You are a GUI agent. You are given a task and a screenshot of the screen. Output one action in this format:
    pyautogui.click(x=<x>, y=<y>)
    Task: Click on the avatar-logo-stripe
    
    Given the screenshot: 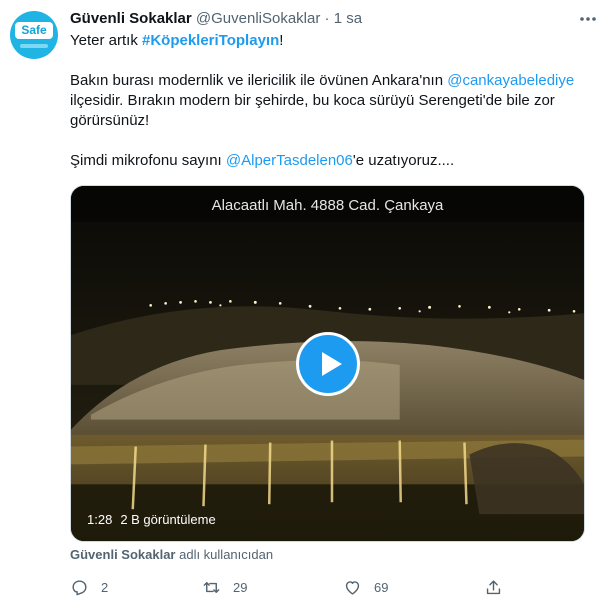 What is the action you would take?
    pyautogui.click(x=34, y=46)
    